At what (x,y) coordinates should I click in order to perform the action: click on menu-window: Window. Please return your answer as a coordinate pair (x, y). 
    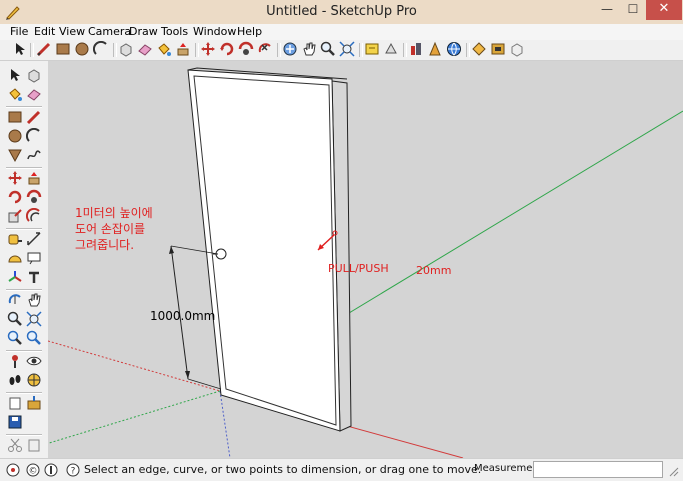
    Looking at the image, I should click on (214, 31).